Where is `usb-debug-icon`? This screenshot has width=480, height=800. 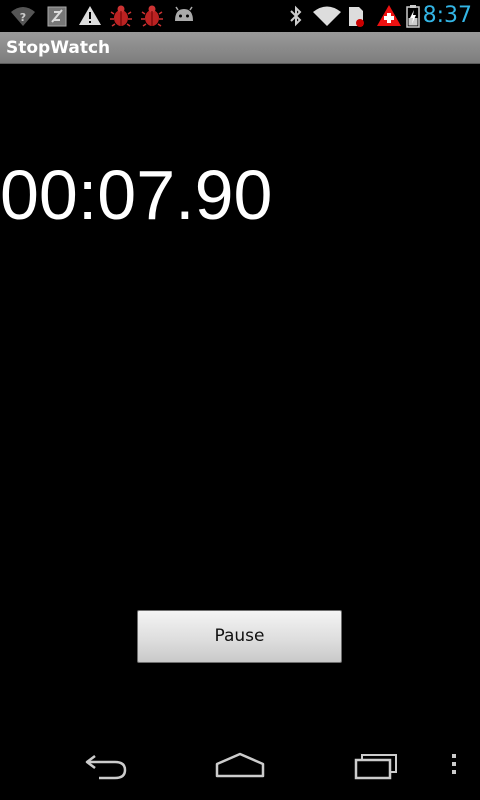
usb-debug-icon is located at coordinates (57, 16).